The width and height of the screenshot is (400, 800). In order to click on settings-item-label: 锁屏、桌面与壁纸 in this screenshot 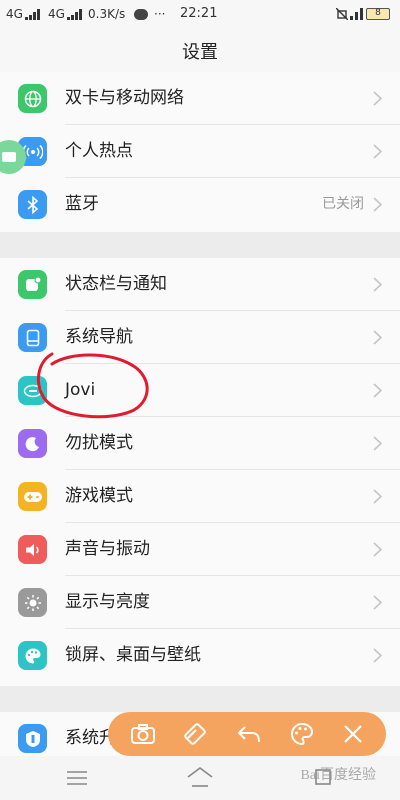, I will do `click(133, 655)`.